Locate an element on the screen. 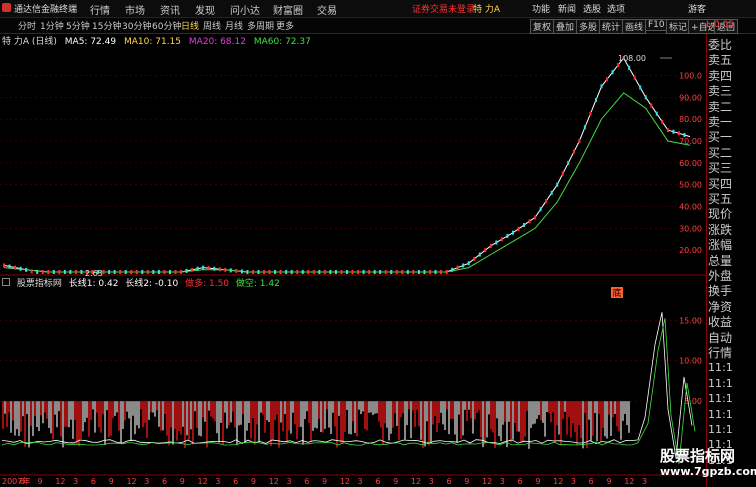 The width and height of the screenshot is (756, 487). tool-adjust-button: 复权 is located at coordinates (542, 26).